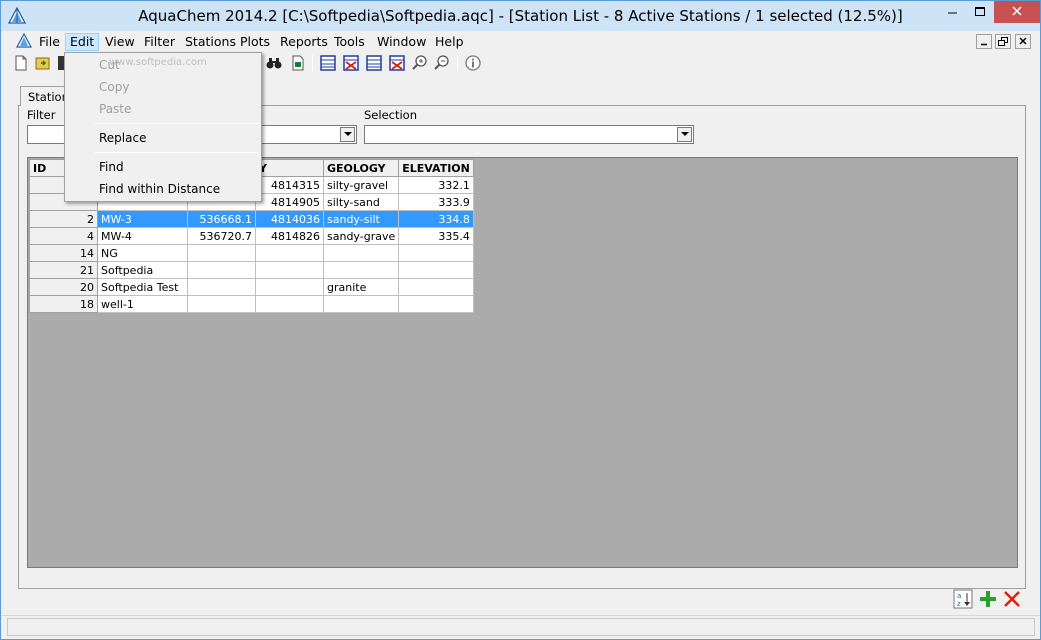 The height and width of the screenshot is (640, 1041). Describe the element at coordinates (289, 236) in the screenshot. I see `cell-y: 4814826` at that location.